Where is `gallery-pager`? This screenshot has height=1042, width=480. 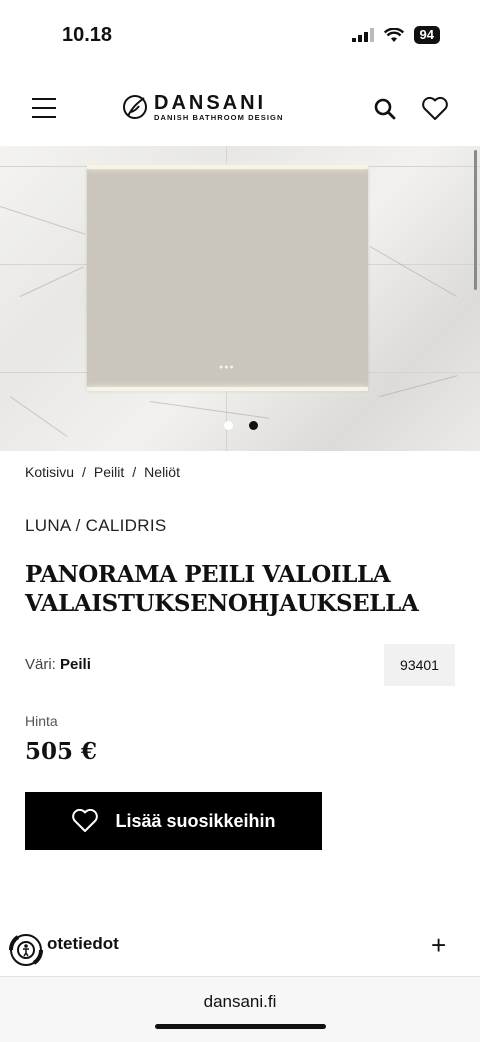
gallery-pager is located at coordinates (241, 425).